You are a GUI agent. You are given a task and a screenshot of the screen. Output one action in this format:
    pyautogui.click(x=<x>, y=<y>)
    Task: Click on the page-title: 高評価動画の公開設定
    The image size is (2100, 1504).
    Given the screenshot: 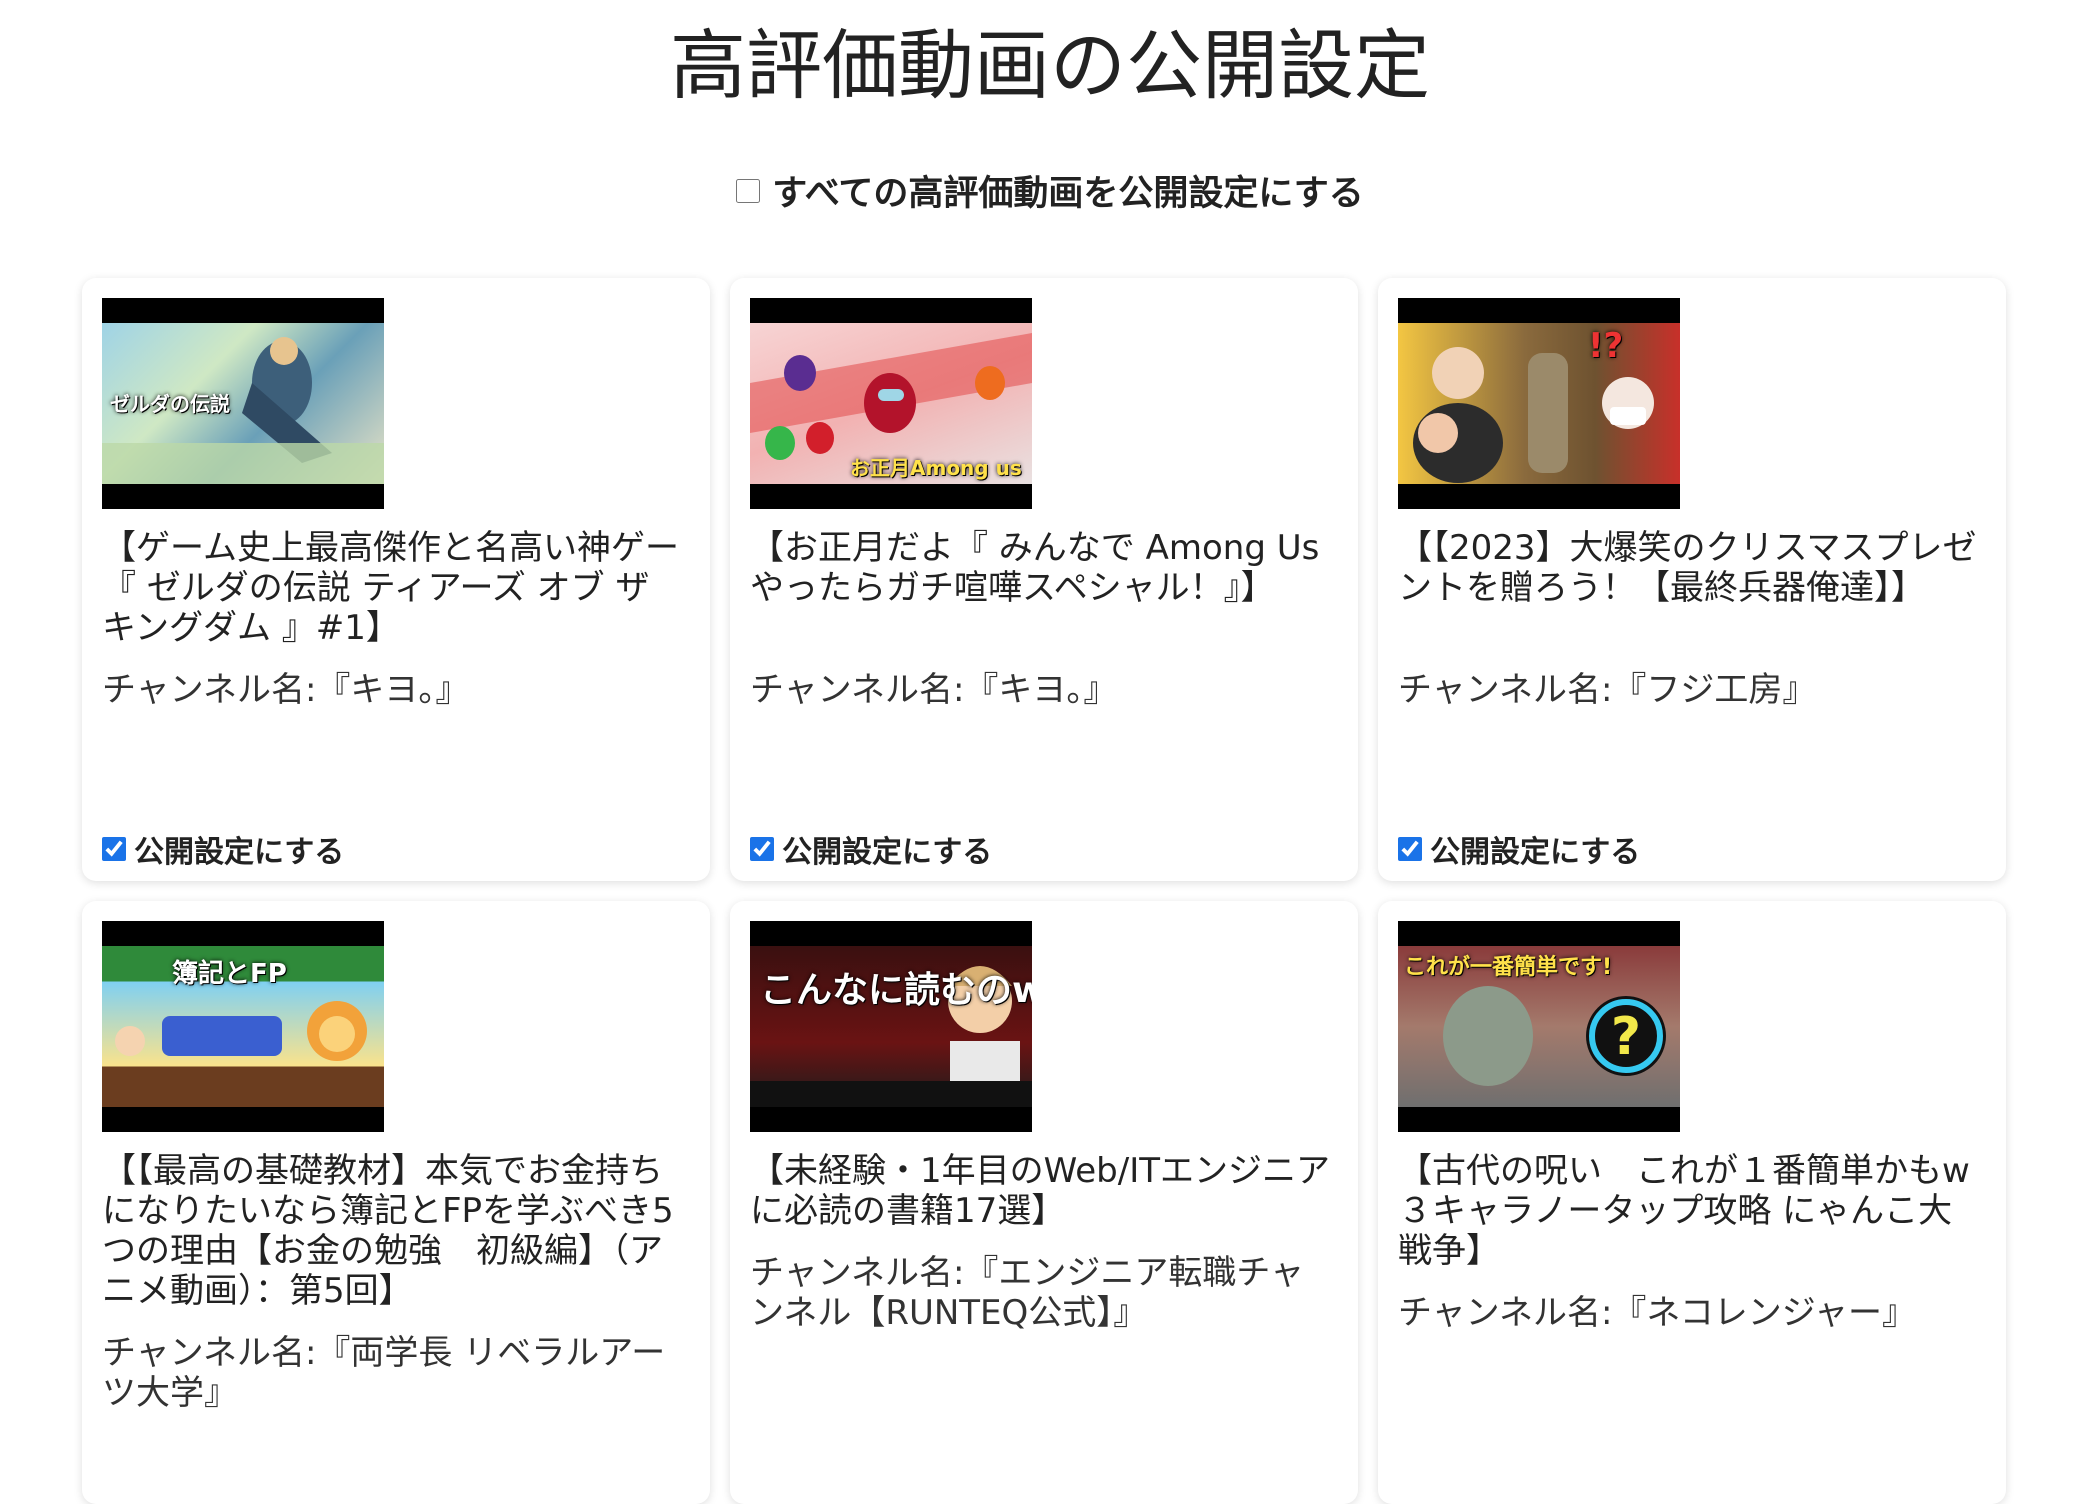 What is the action you would take?
    pyautogui.click(x=1050, y=65)
    